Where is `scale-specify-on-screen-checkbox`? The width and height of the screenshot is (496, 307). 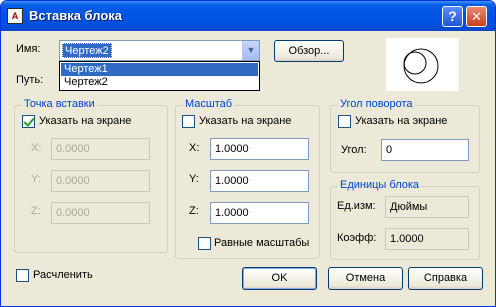
scale-specify-on-screen-checkbox is located at coordinates (188, 121).